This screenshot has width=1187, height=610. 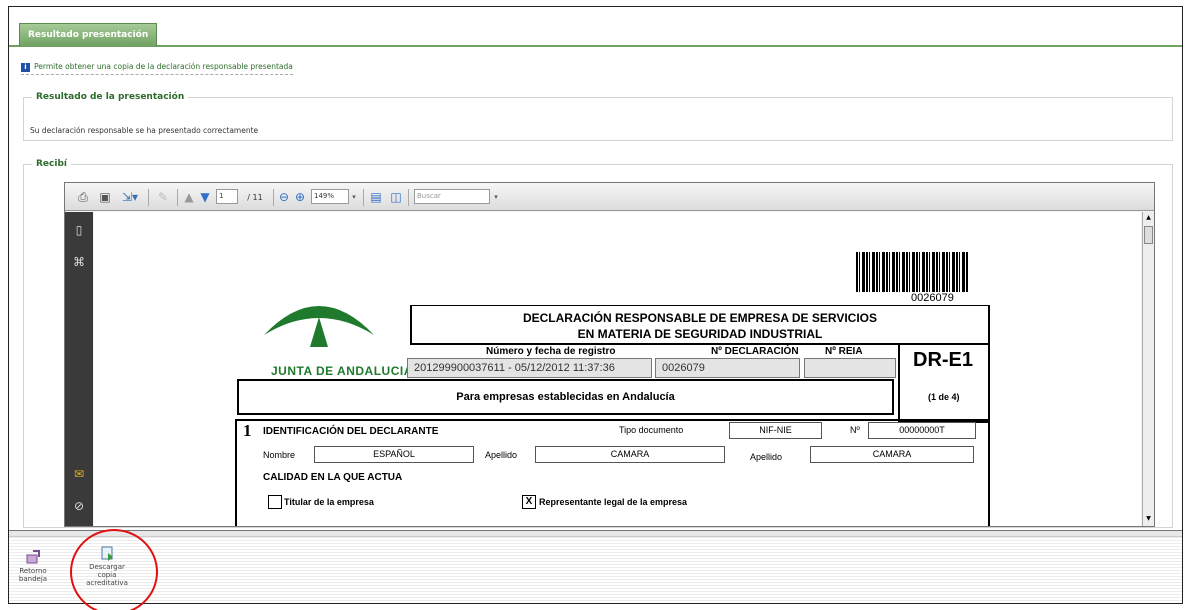 What do you see at coordinates (33, 566) in the screenshot?
I see `retorno-bandeja-button: Retorno bandeja` at bounding box center [33, 566].